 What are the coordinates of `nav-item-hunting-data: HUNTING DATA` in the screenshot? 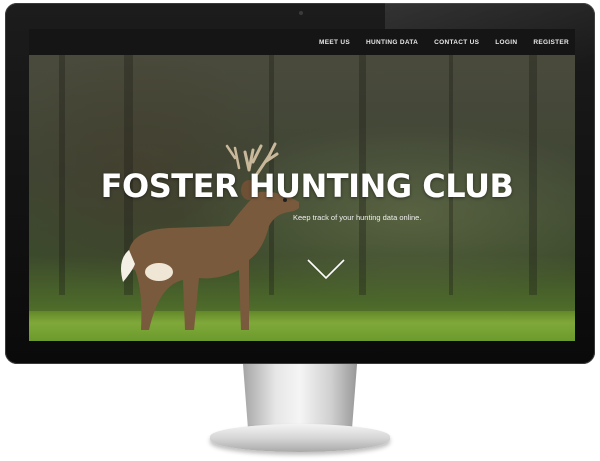 It's located at (392, 42).